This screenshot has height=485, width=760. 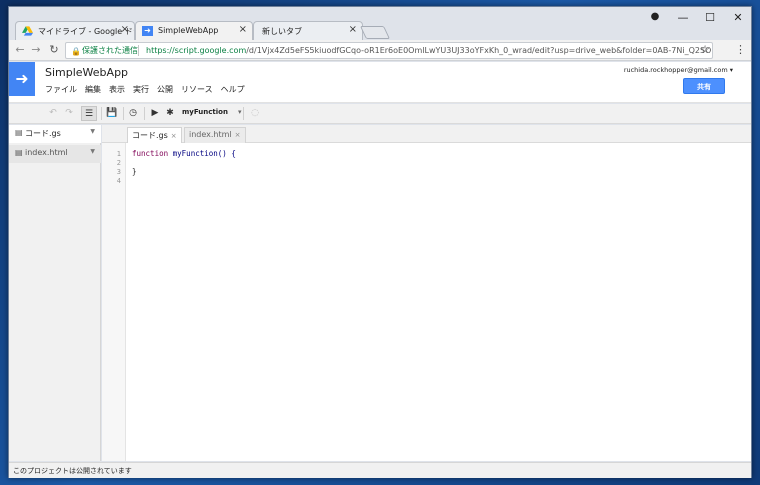 What do you see at coordinates (239, 112) in the screenshot?
I see `chevron-down-icon: ▾` at bounding box center [239, 112].